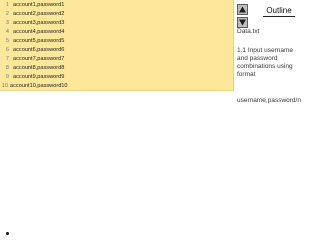 The image size is (320, 240). What do you see at coordinates (4, 86) in the screenshot?
I see `line-number: 10` at bounding box center [4, 86].